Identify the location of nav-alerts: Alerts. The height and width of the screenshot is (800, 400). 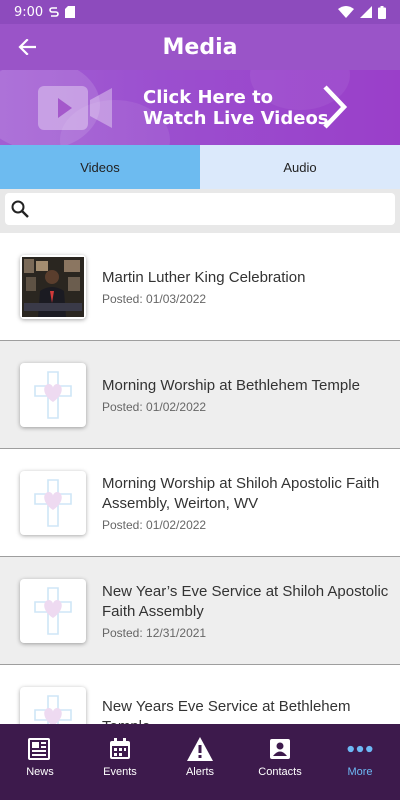
(200, 762).